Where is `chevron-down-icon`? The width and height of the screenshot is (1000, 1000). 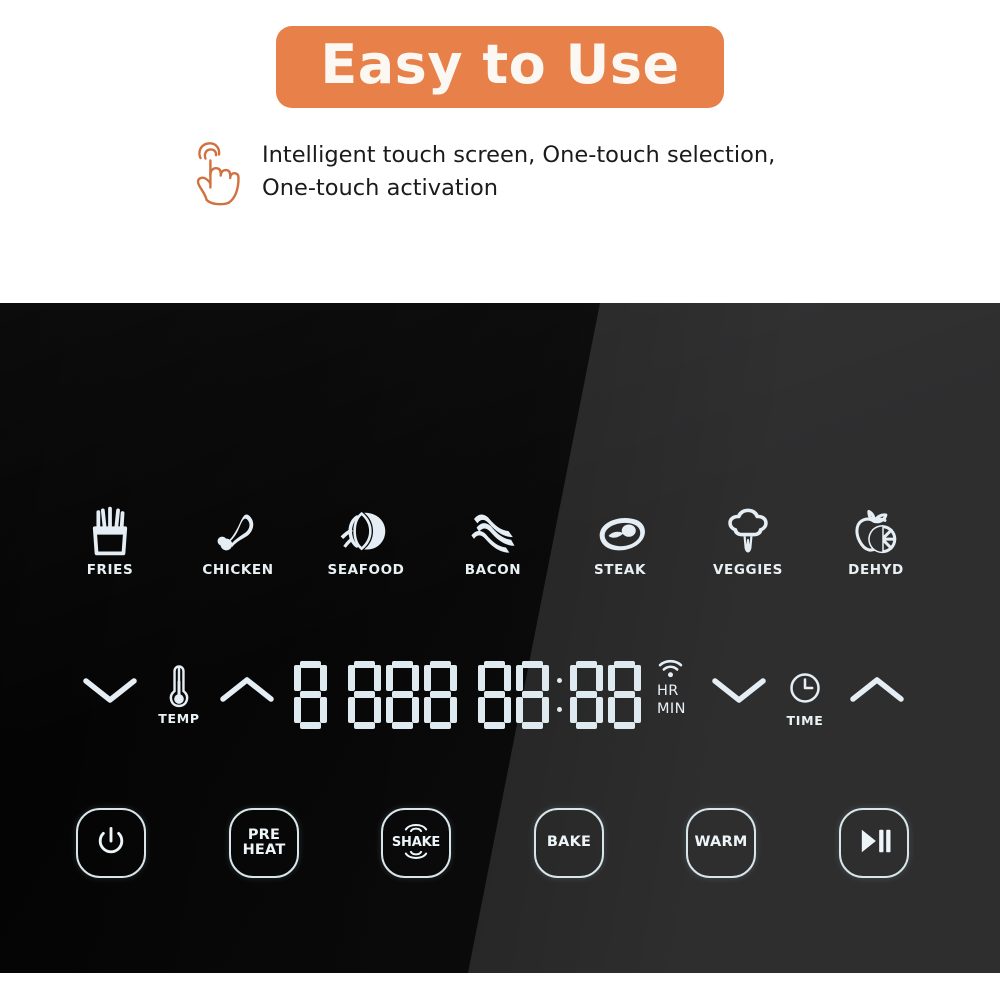 chevron-down-icon is located at coordinates (110, 690).